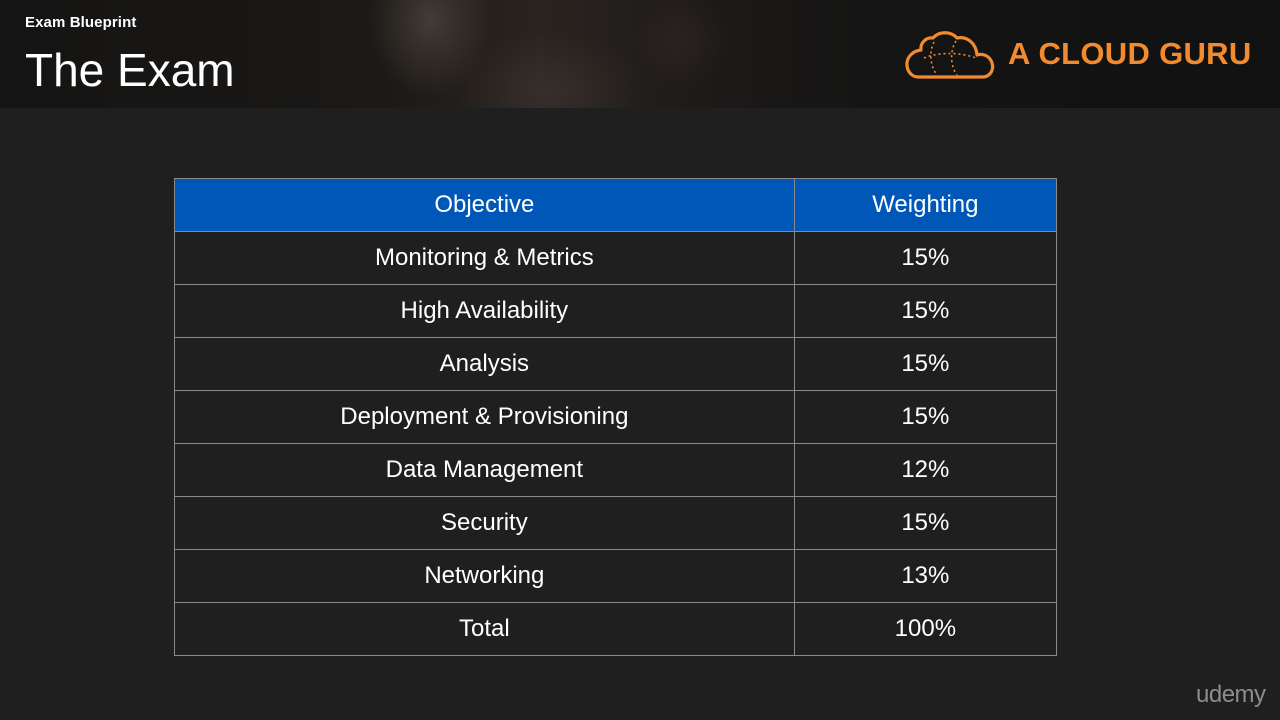  I want to click on weighting-cell: 100%, so click(925, 629).